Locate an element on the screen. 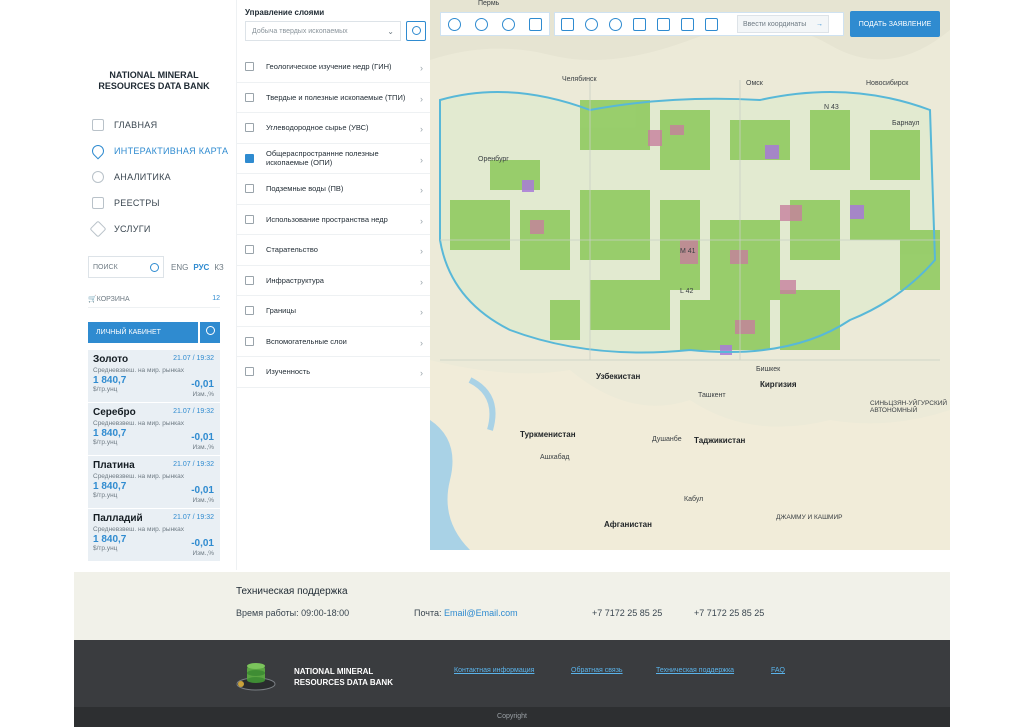 This screenshot has width=1024, height=727. map-toolbar-tools: Ввести координаты → is located at coordinates (699, 24).